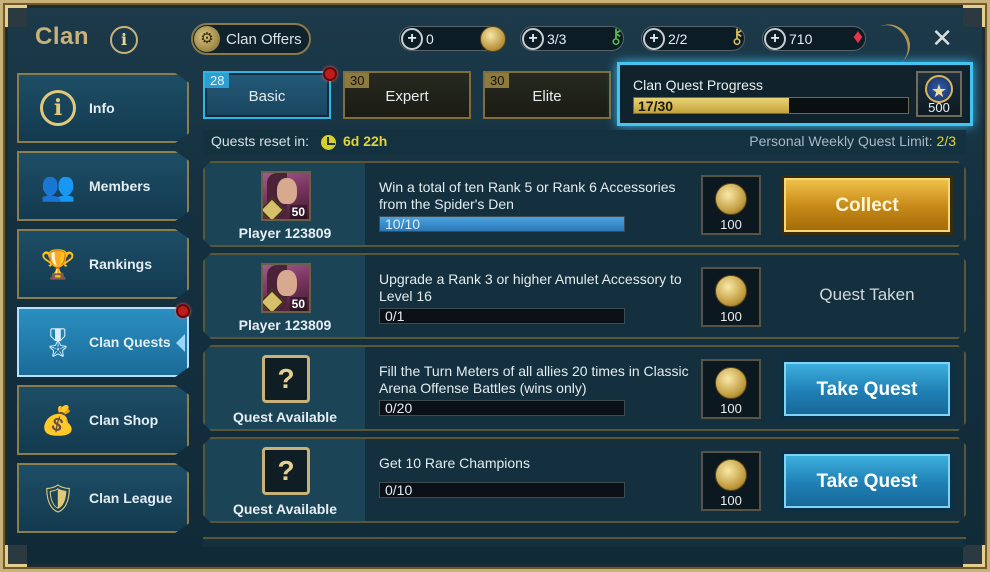 The image size is (990, 572). I want to click on sidebar-item-rankings: 🏆 Rankings, so click(103, 264).